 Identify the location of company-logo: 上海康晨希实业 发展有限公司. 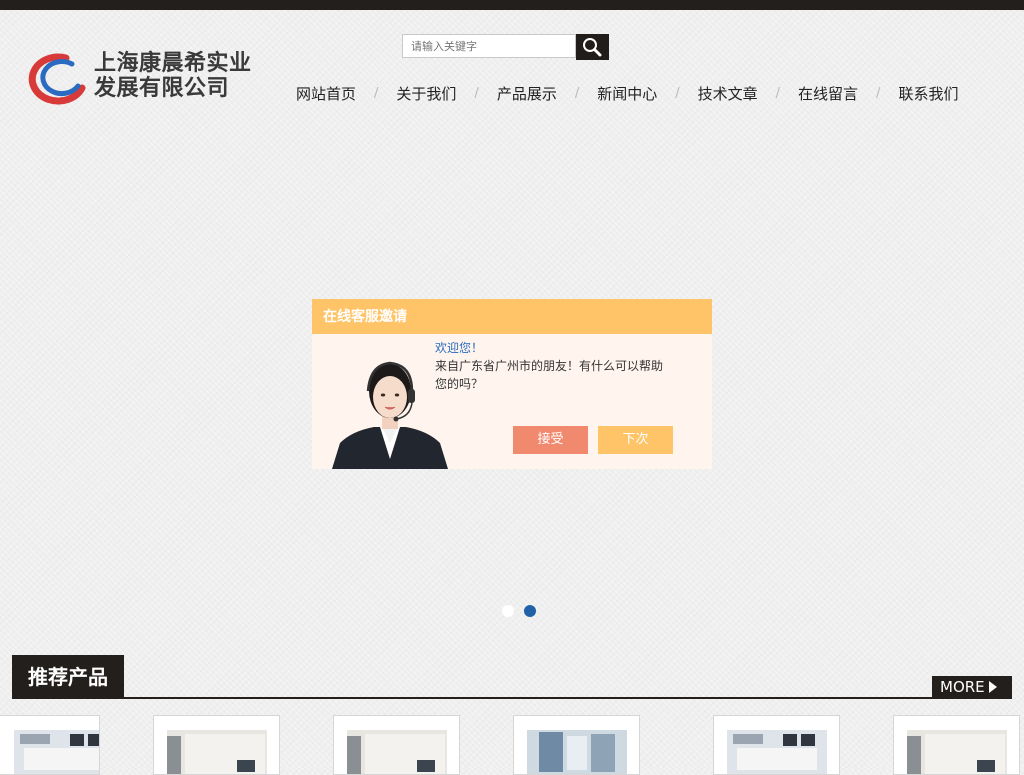
(147, 78).